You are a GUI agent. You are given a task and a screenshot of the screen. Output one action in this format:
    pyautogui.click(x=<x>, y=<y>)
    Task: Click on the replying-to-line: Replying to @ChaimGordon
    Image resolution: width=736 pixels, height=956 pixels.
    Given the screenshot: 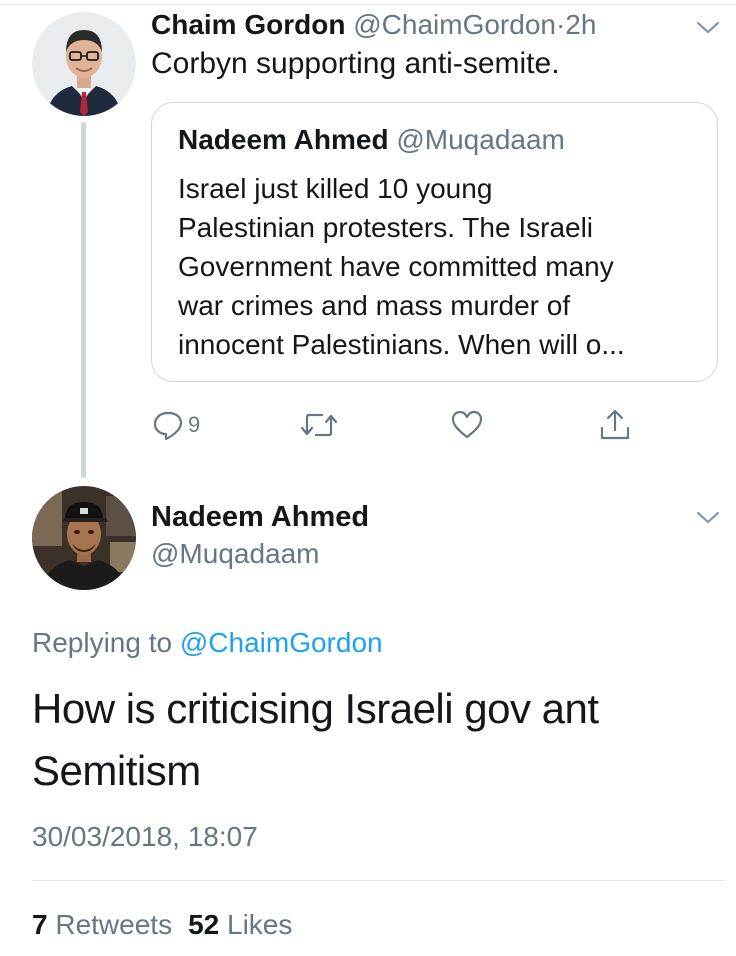 What is the action you would take?
    pyautogui.click(x=207, y=643)
    